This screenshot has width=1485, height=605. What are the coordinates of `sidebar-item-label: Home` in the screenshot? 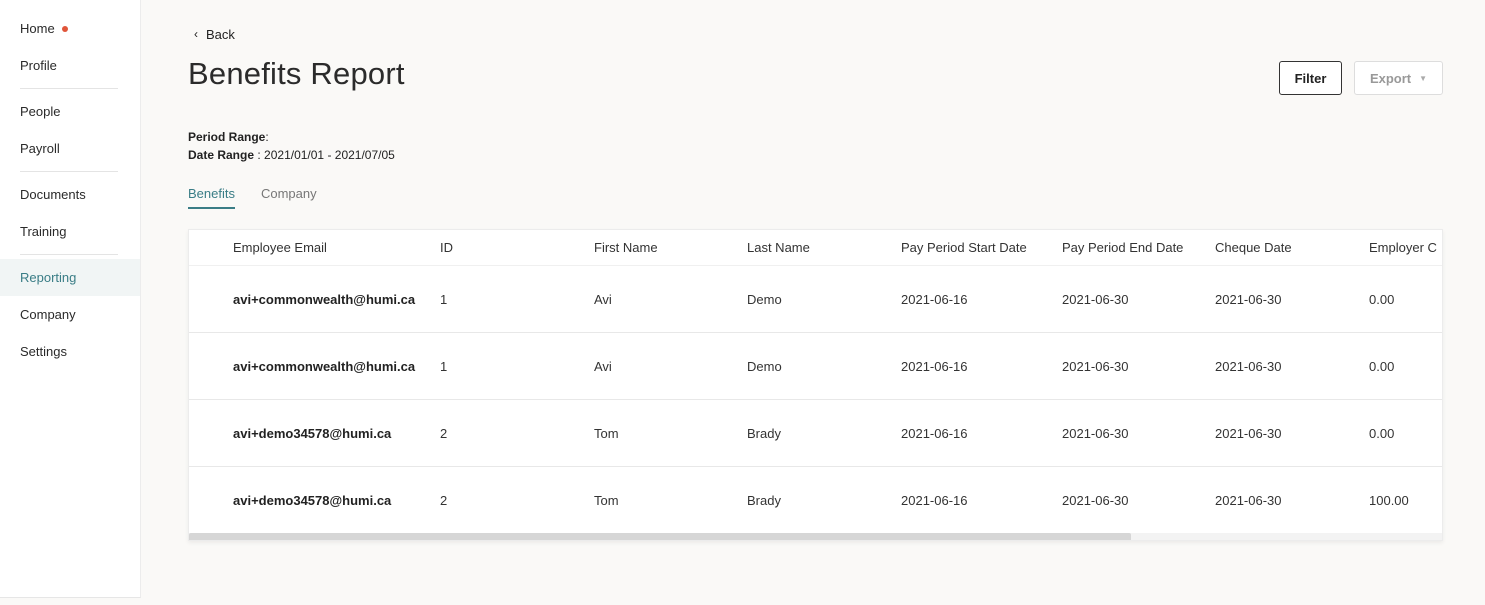 It's located at (37, 28).